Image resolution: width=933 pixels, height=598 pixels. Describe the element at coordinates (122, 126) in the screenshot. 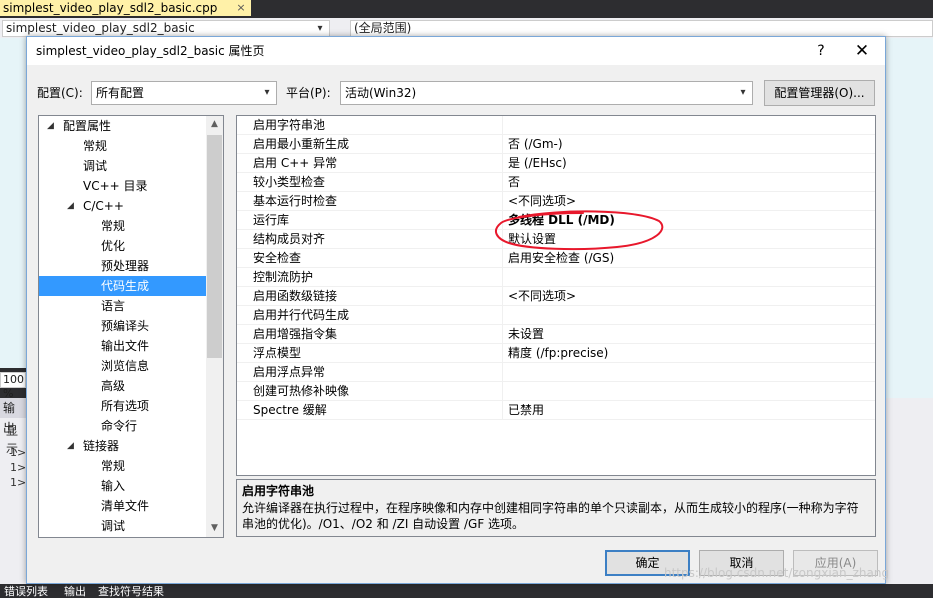

I see `tree-item: ◢ 配置属性` at that location.